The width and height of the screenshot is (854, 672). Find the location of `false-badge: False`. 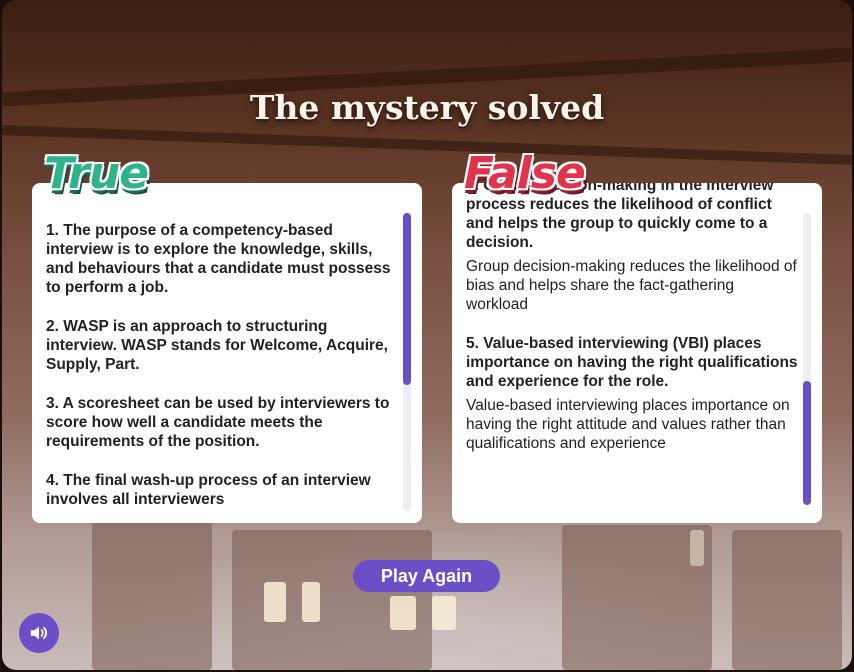

false-badge: False is located at coordinates (525, 173).